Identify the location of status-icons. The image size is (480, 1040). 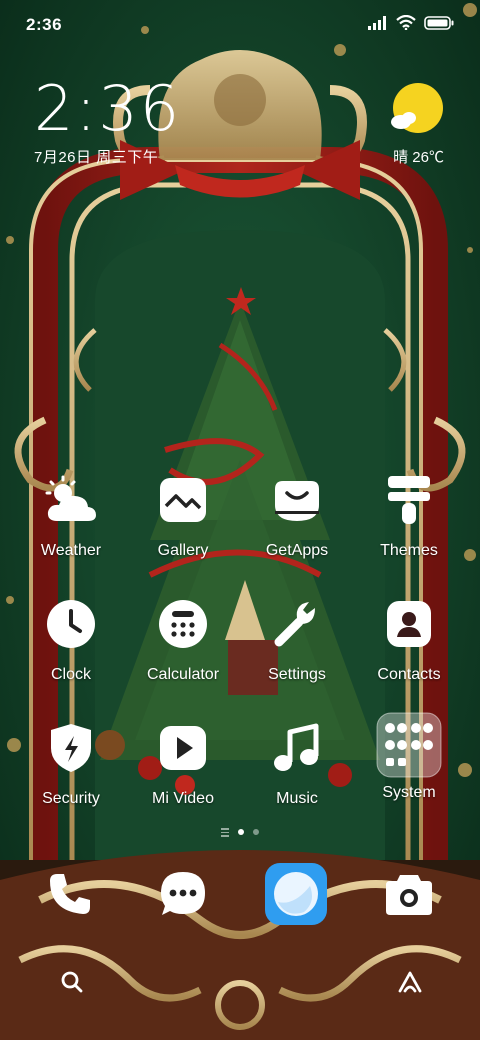
(411, 22).